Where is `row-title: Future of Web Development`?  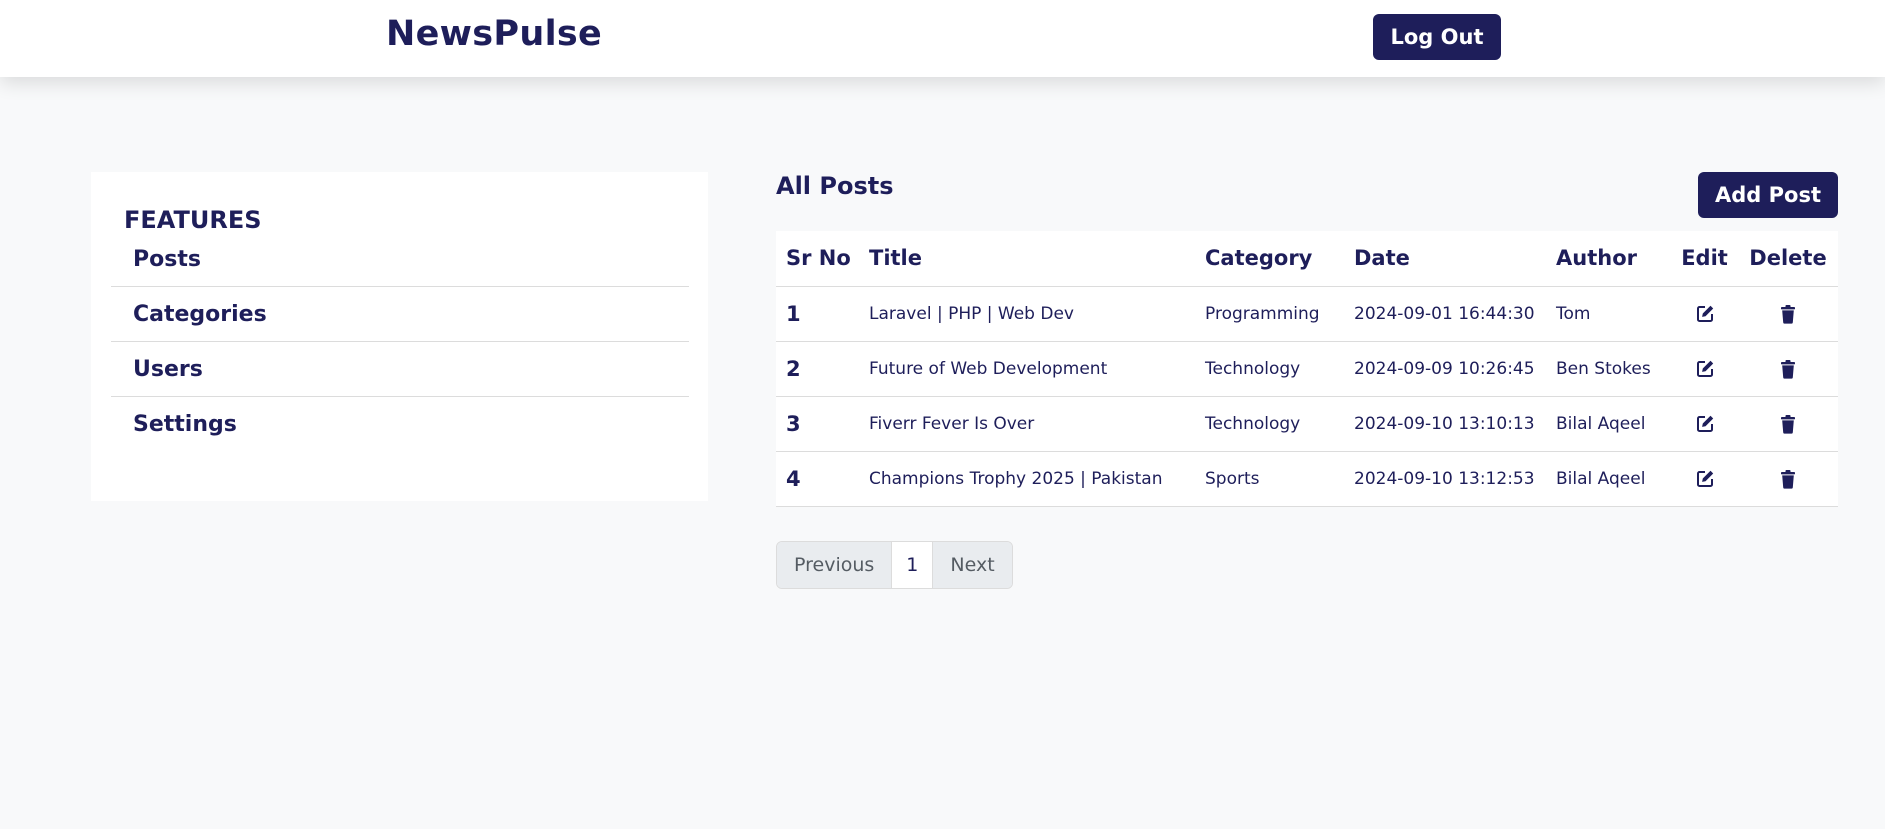 row-title: Future of Web Development is located at coordinates (1027, 369).